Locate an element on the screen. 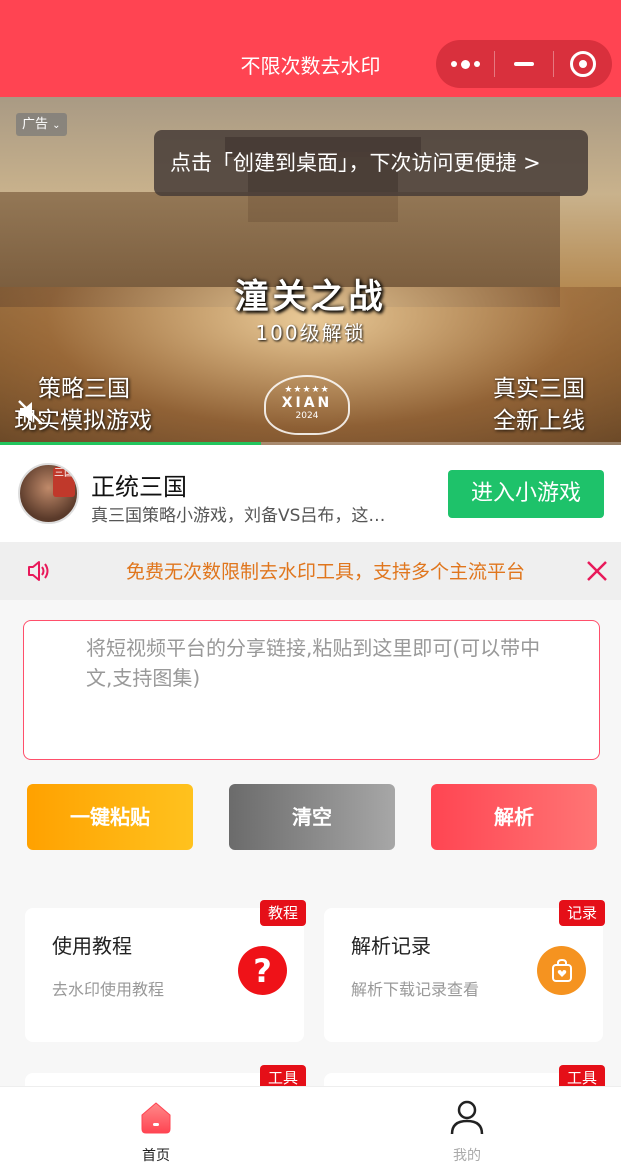 The height and width of the screenshot is (1170, 621). more-menu-button is located at coordinates (465, 64).